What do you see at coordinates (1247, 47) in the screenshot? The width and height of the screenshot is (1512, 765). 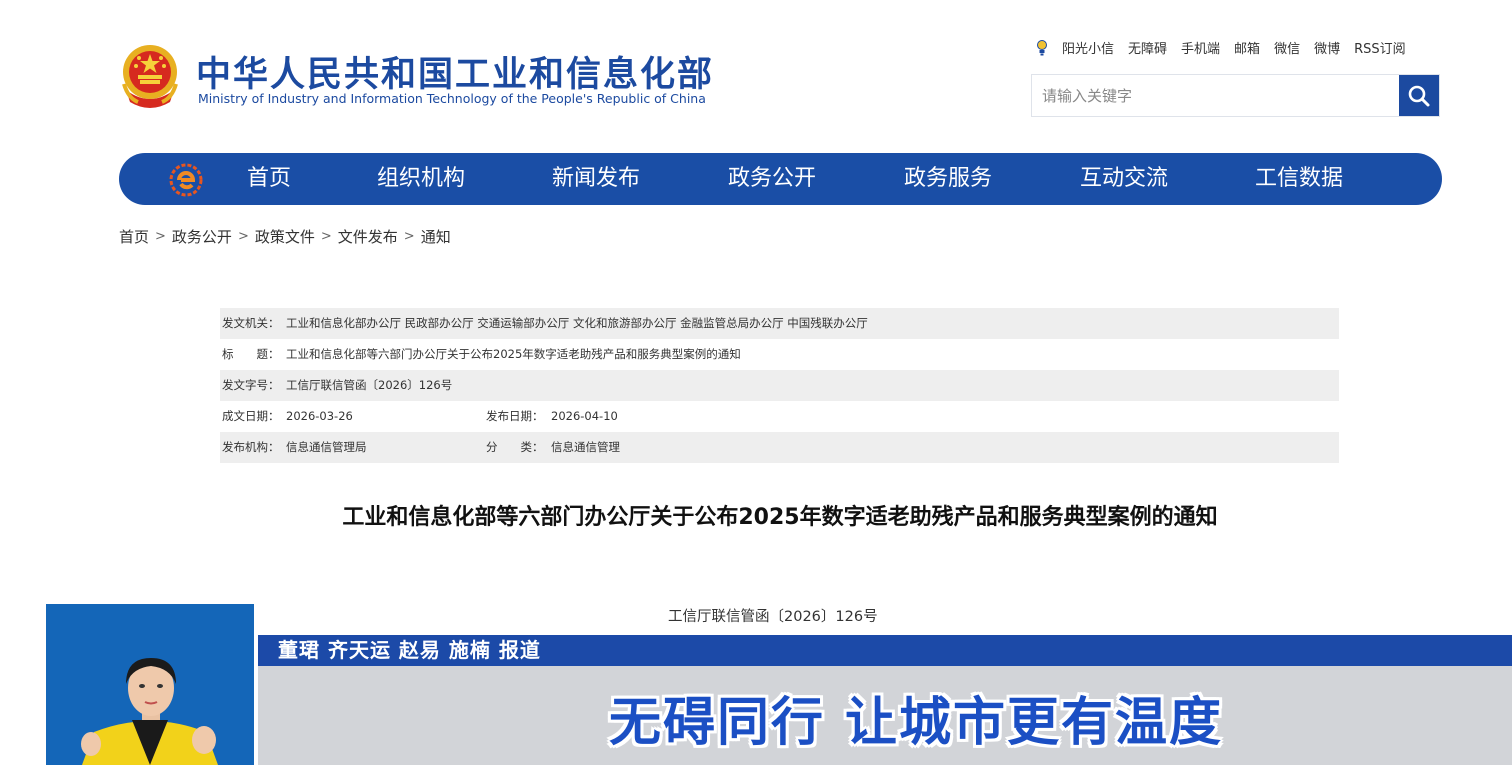 I see `toplink-mailbox: 邮箱` at bounding box center [1247, 47].